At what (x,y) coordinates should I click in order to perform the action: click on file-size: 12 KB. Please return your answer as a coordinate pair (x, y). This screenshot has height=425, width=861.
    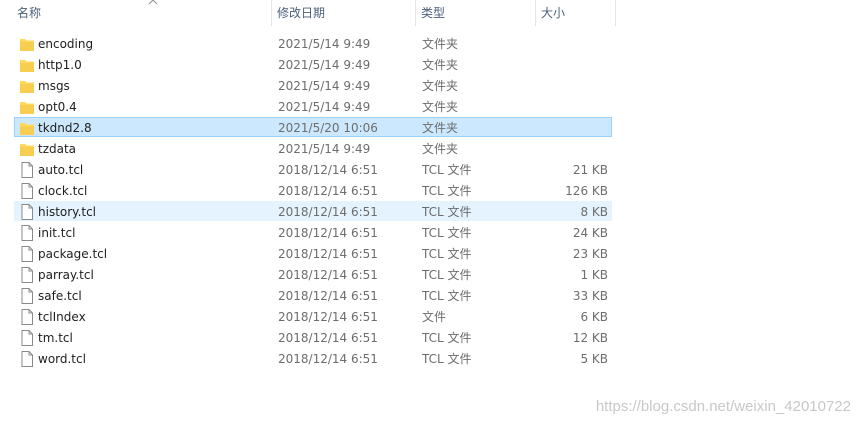
    Looking at the image, I should click on (590, 338).